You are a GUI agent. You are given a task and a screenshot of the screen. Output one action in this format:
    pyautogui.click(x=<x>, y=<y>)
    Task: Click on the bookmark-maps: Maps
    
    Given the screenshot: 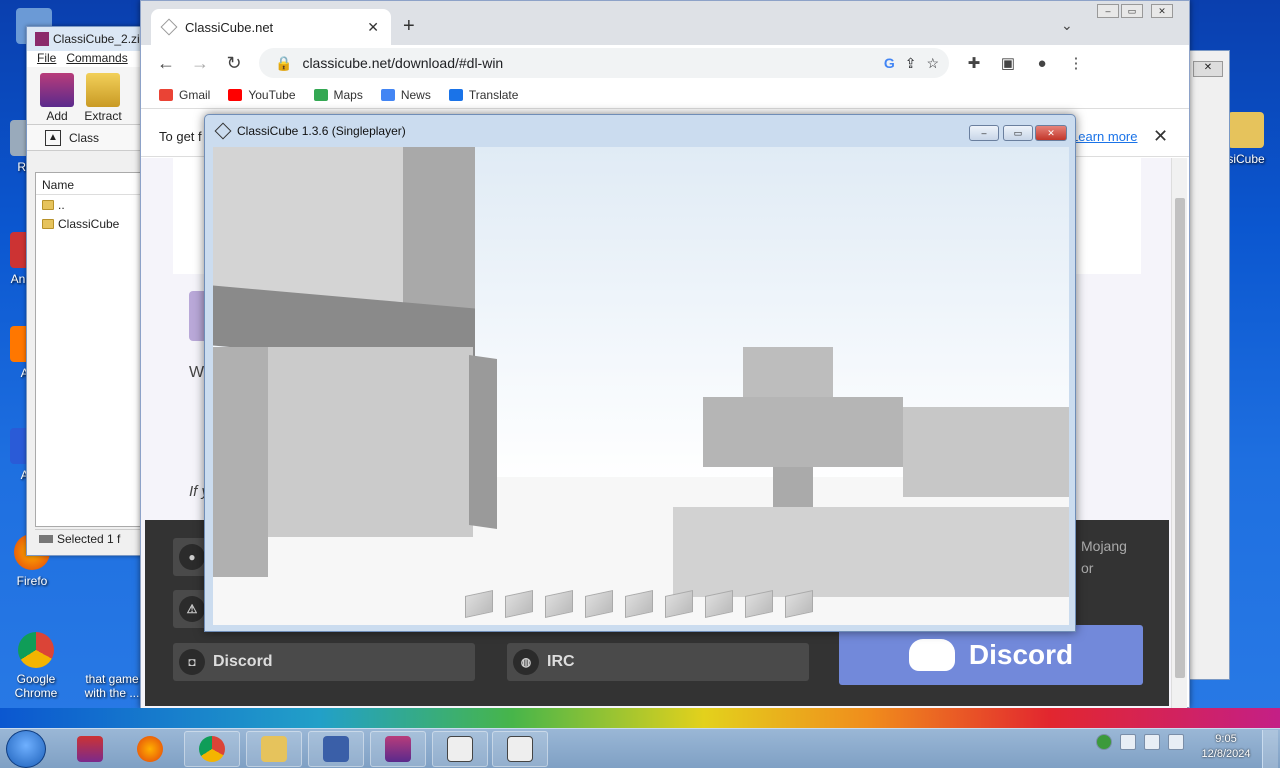 What is the action you would take?
    pyautogui.click(x=338, y=94)
    